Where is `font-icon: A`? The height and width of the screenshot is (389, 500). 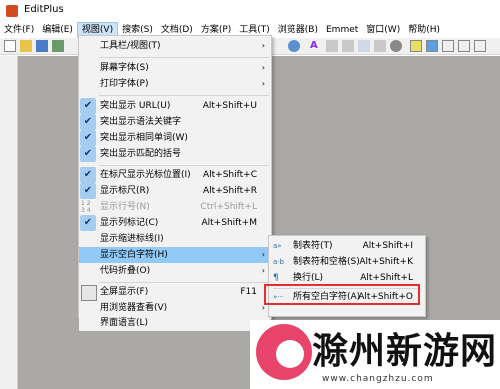
font-icon: A is located at coordinates (316, 46).